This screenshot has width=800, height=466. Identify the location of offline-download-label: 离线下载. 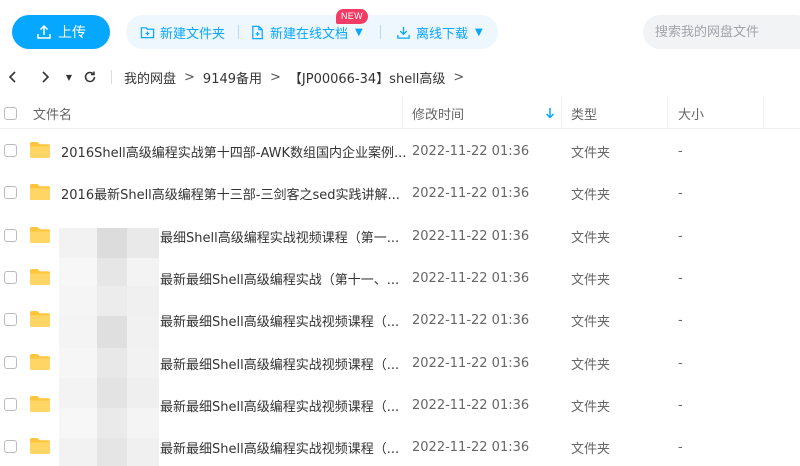
(442, 34).